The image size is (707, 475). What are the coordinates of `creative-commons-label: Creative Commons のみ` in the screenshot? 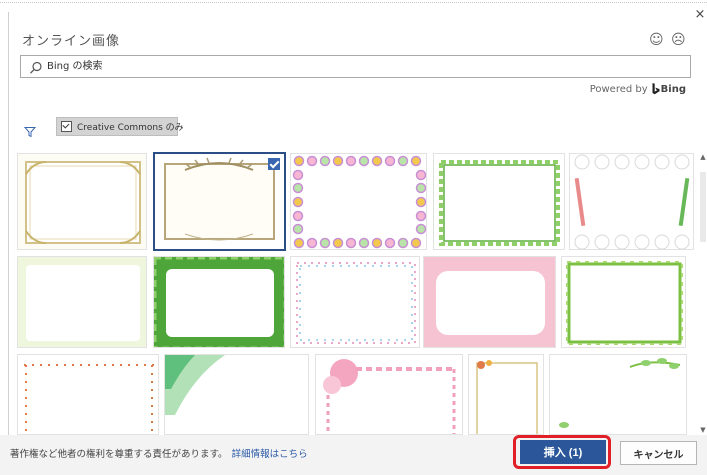 It's located at (130, 128).